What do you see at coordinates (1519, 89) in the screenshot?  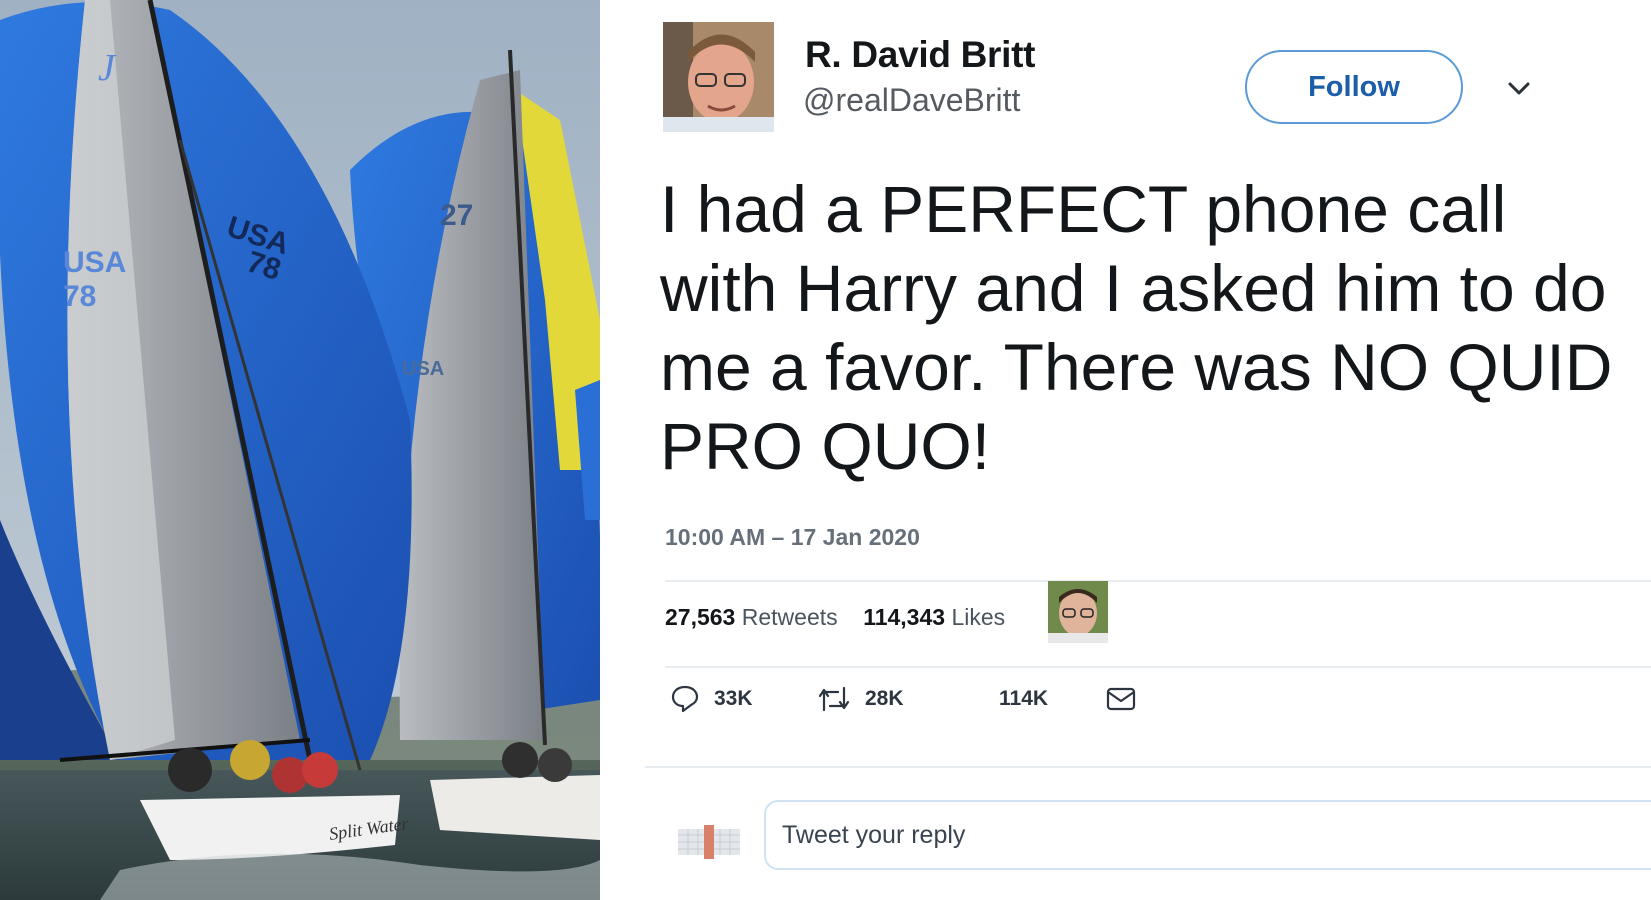 I see `chevron-down-icon` at bounding box center [1519, 89].